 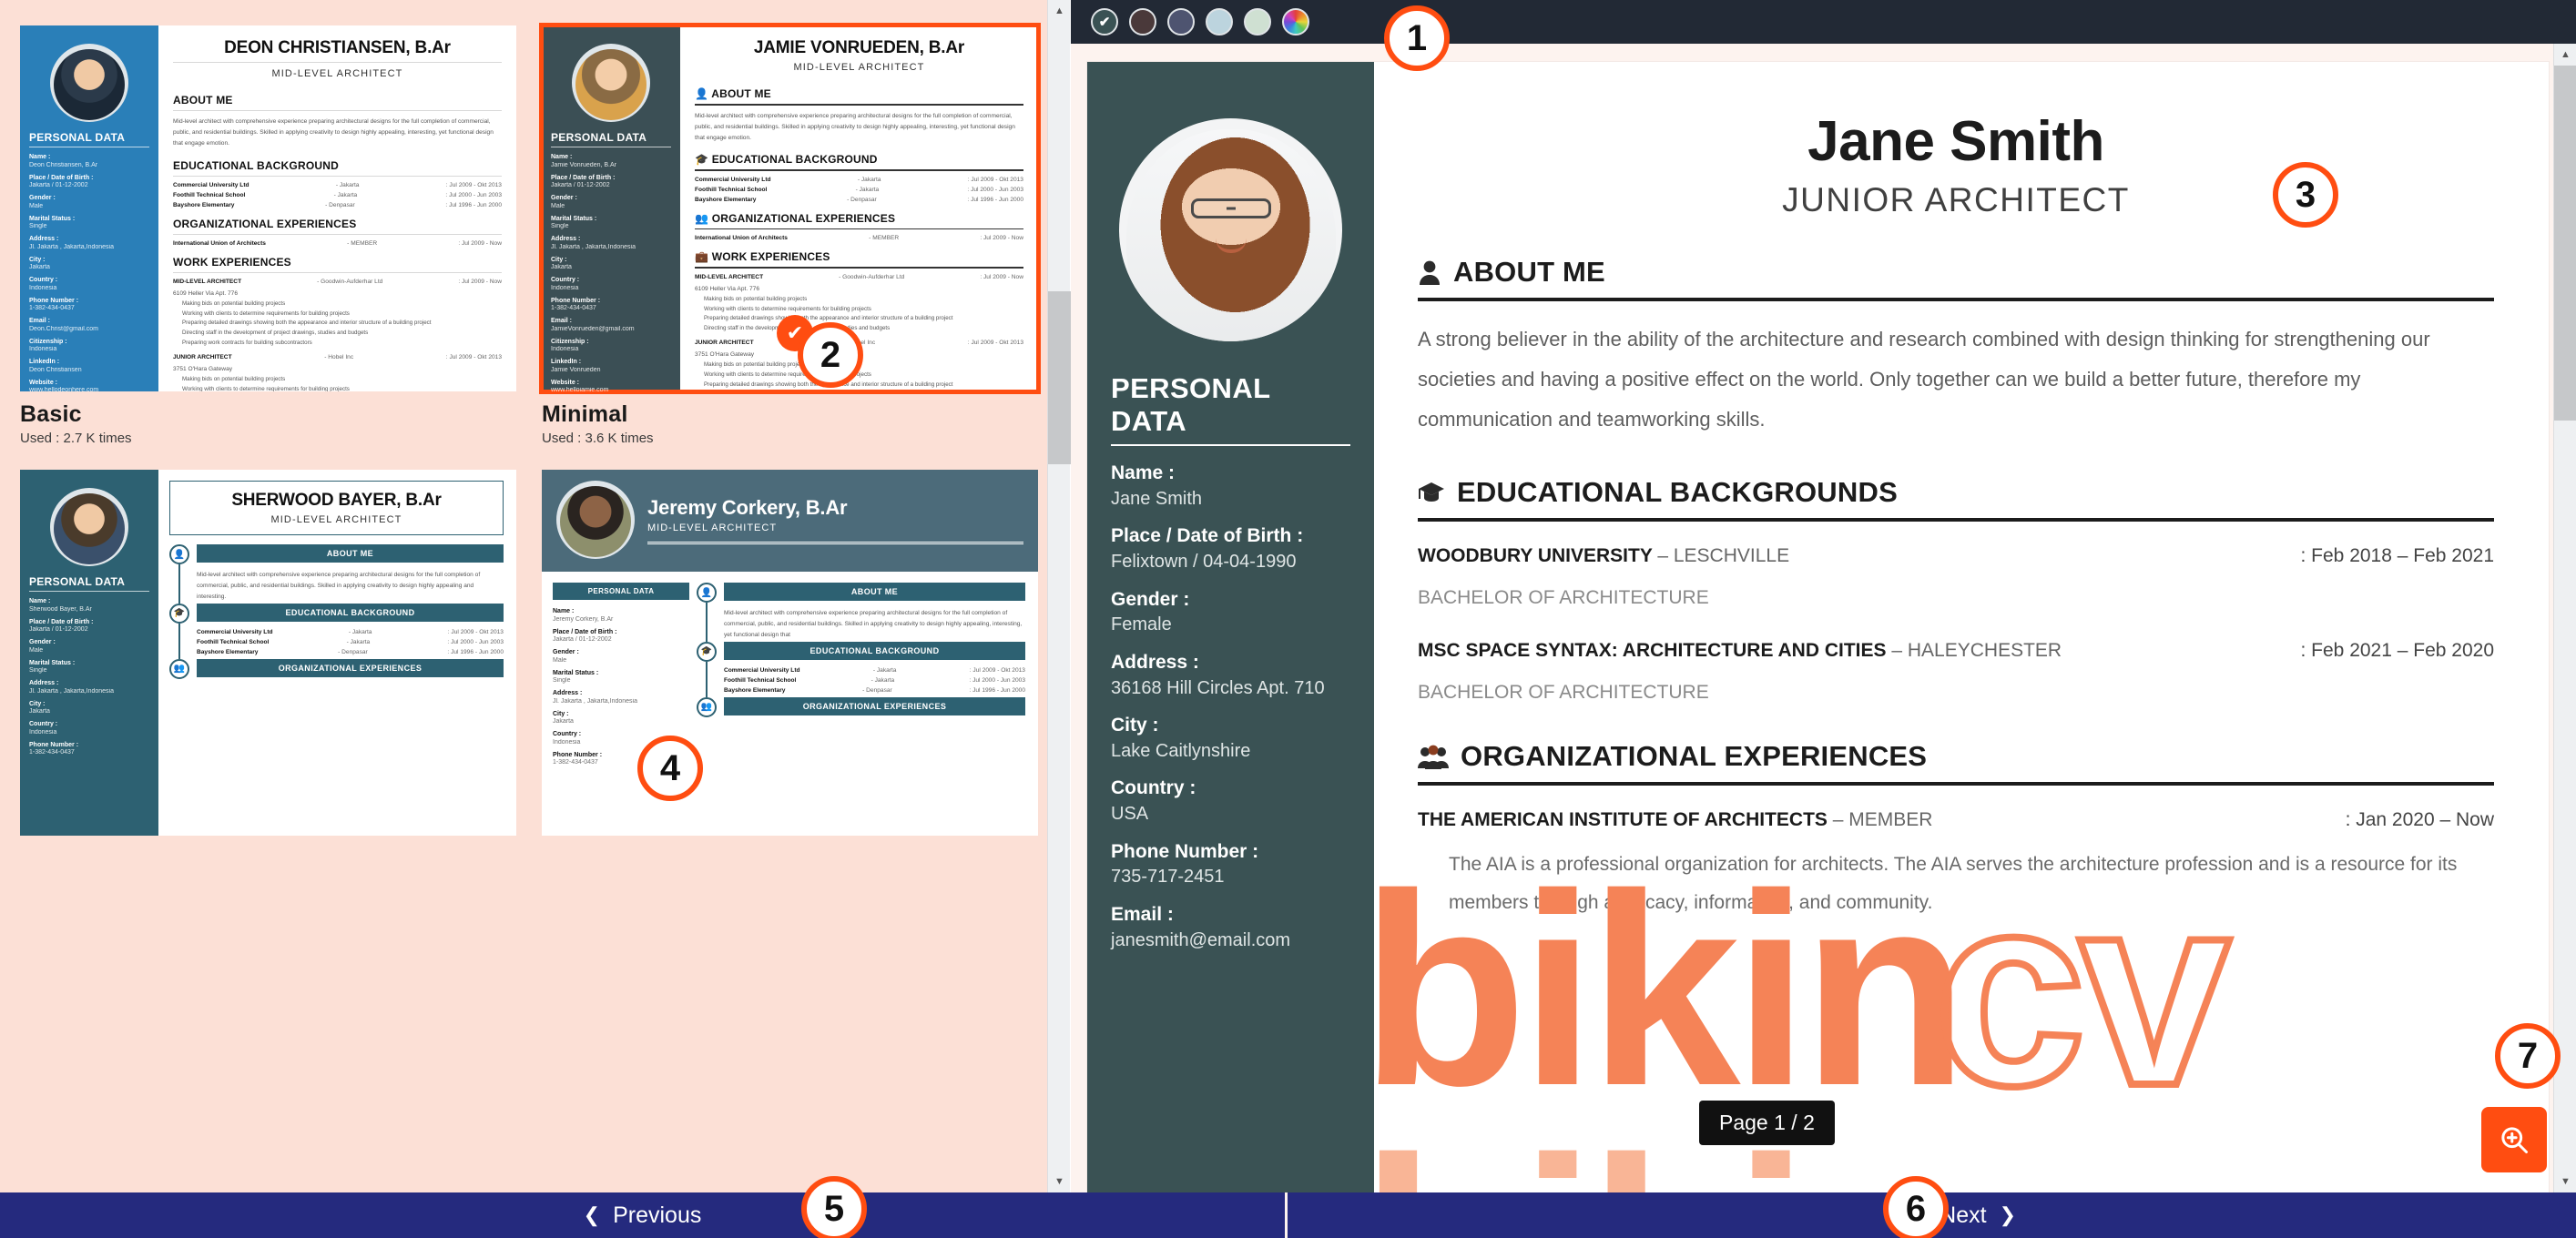 What do you see at coordinates (1677, 492) in the screenshot?
I see `cv-section-title: EDUCATIONAL BACKGROUNDS` at bounding box center [1677, 492].